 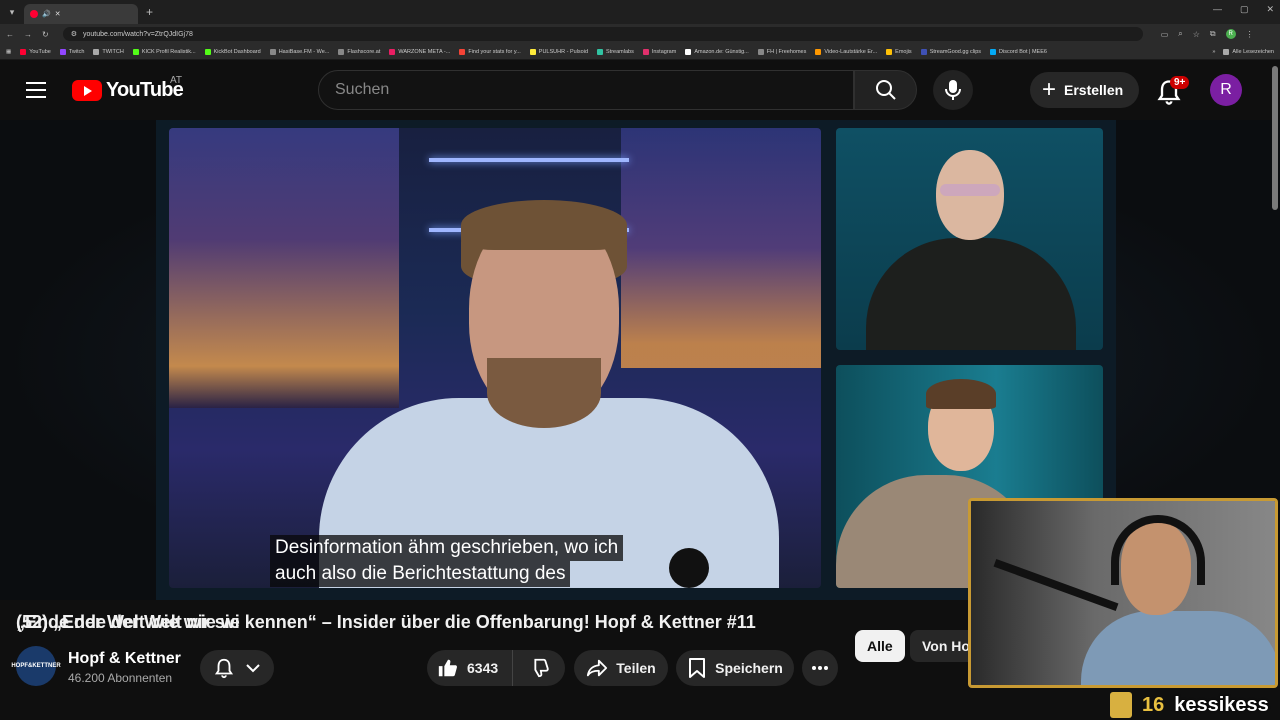 I want to click on window-close-icon: ✕, so click(x=1270, y=9).